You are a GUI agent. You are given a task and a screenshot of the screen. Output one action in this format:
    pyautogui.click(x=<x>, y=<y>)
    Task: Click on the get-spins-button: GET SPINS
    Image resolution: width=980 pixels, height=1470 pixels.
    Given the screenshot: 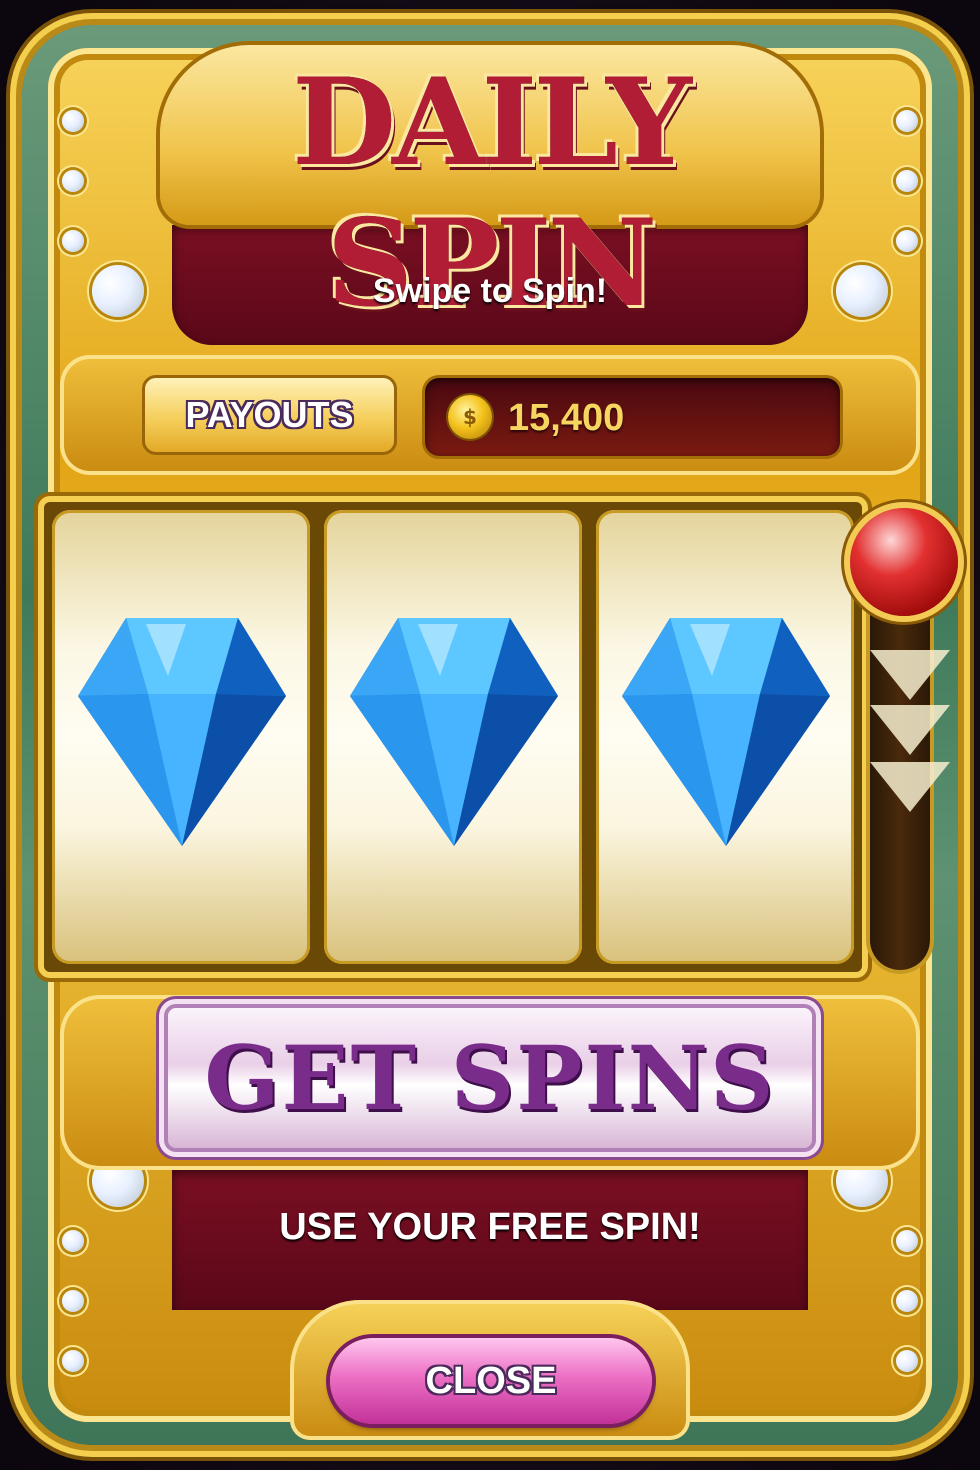 What is the action you would take?
    pyautogui.click(x=490, y=1078)
    